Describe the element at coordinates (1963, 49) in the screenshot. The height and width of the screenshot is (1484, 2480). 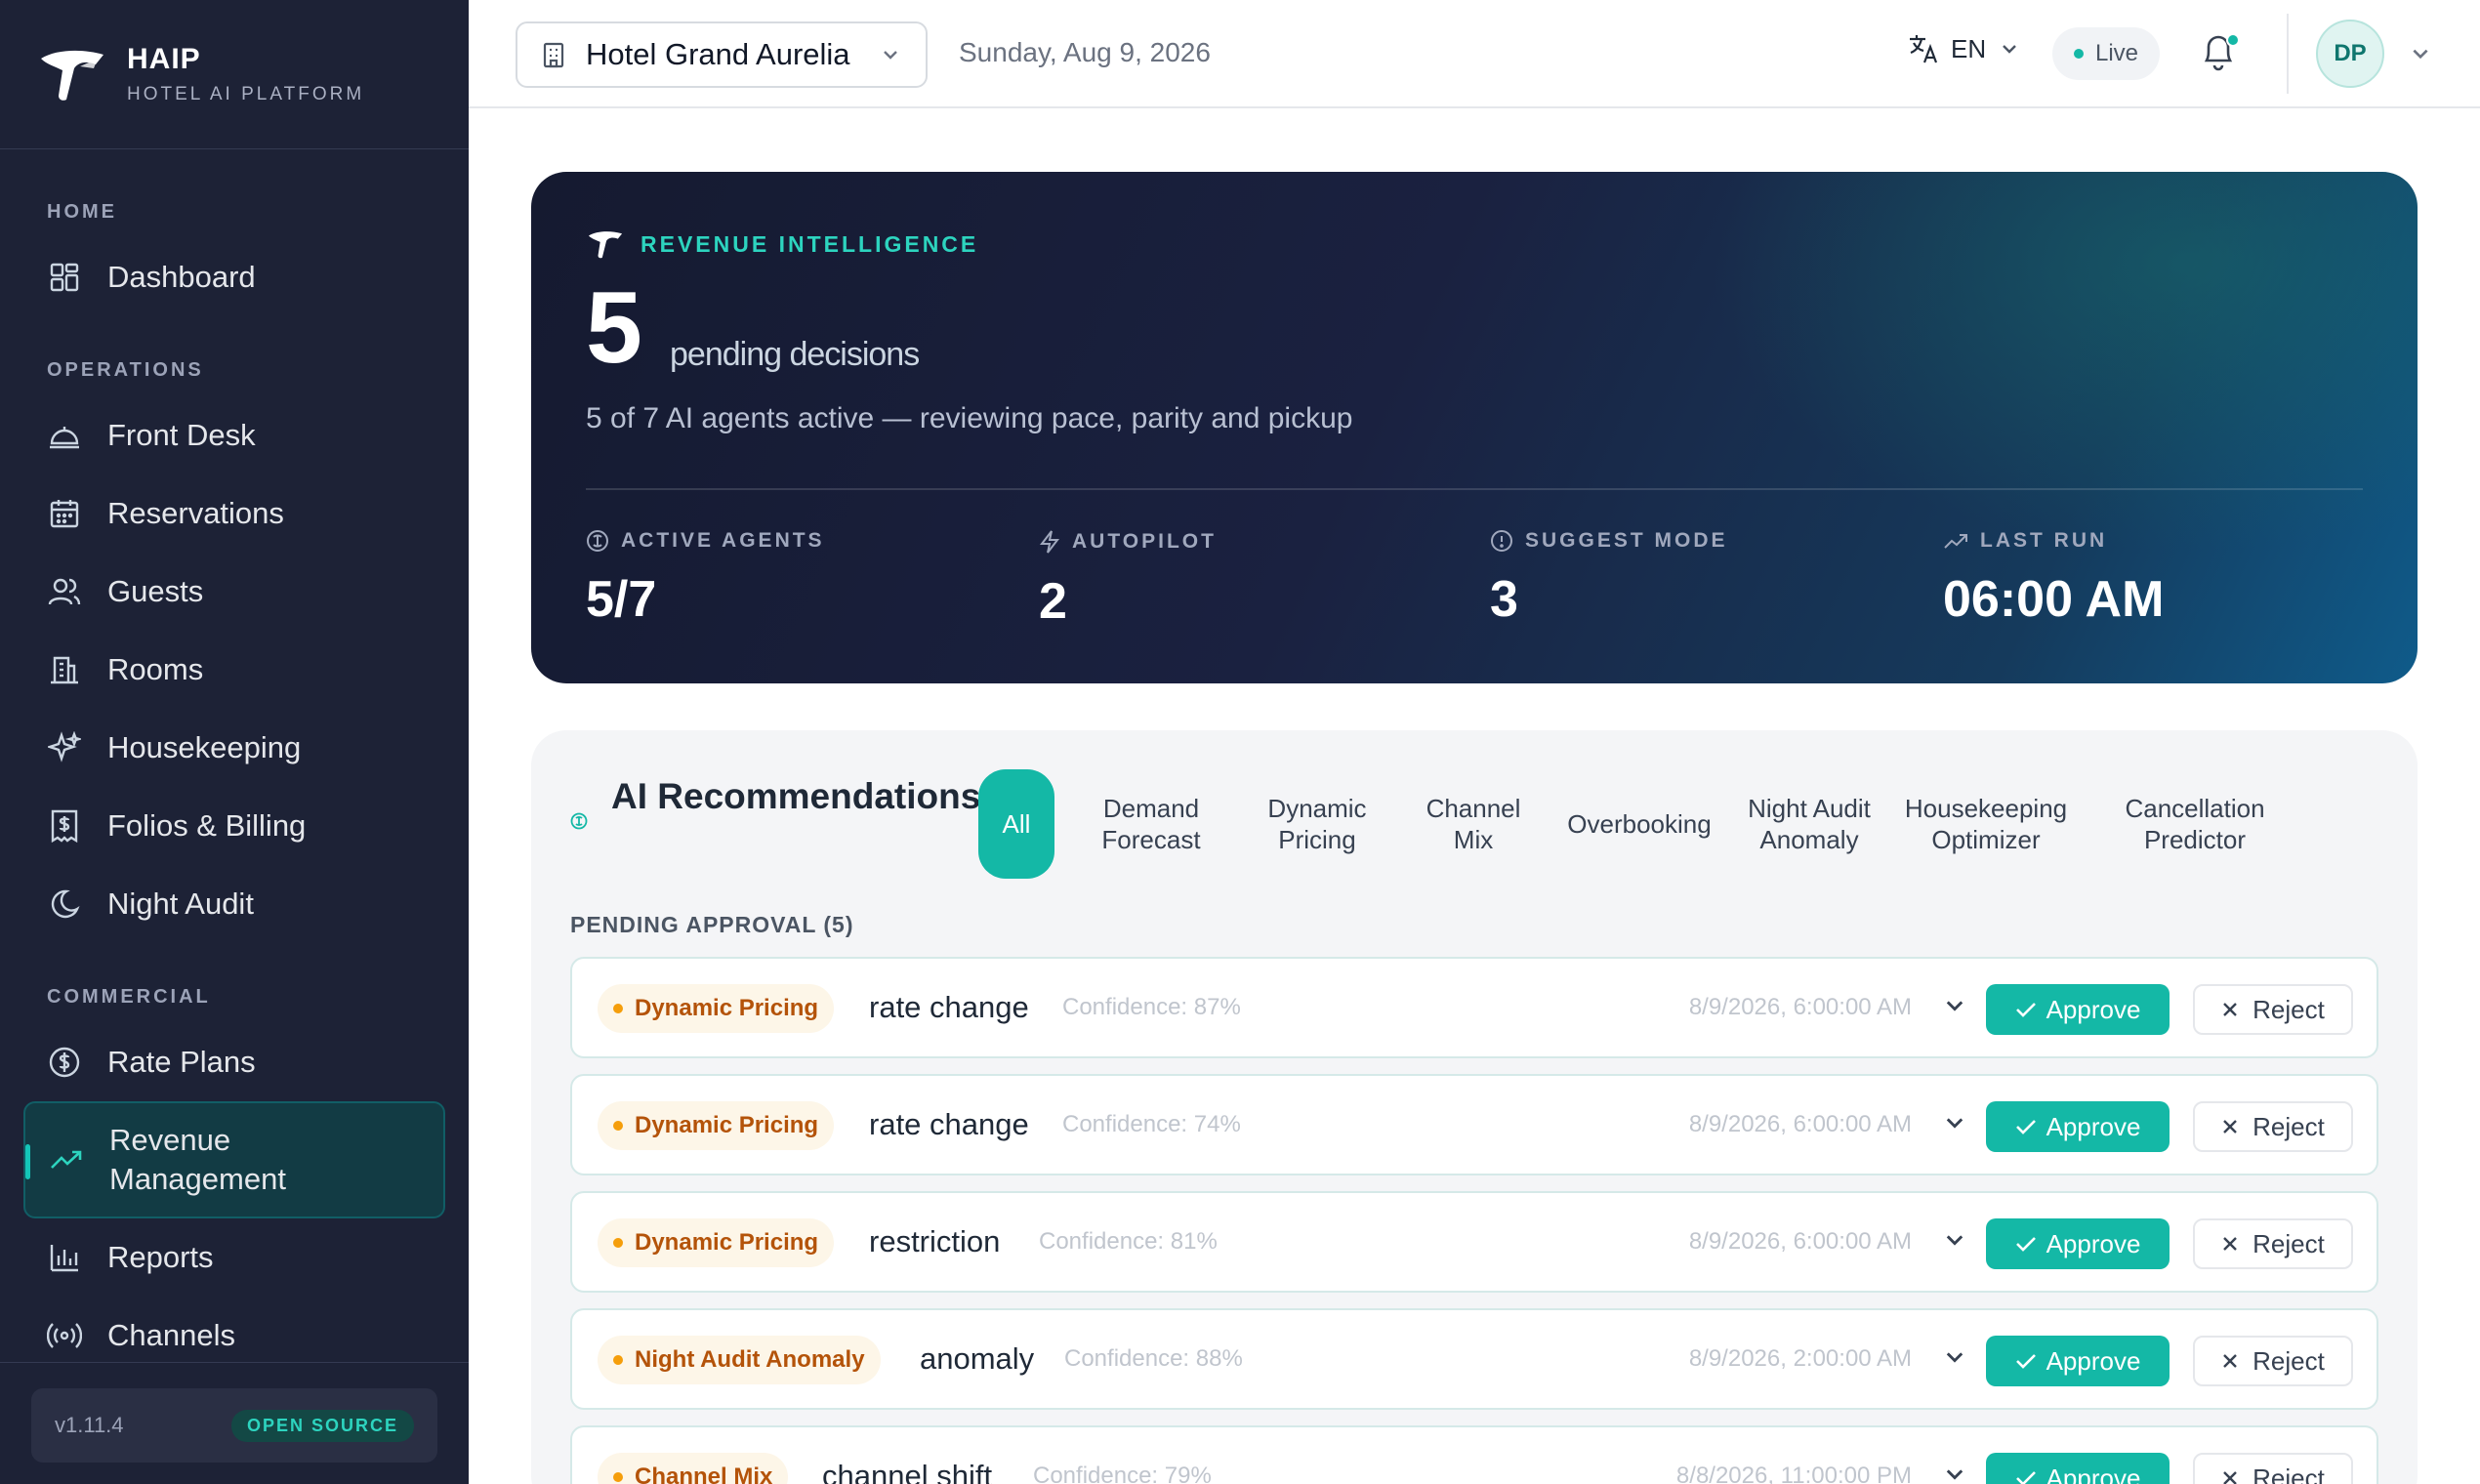
I see `language-selector: EN` at that location.